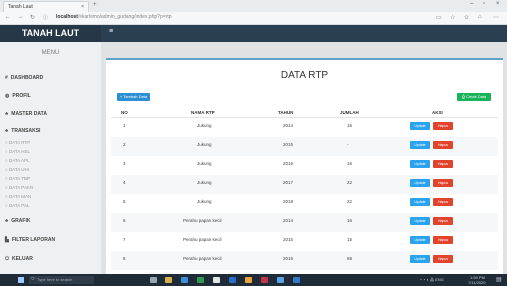 The height and width of the screenshot is (286, 507). I want to click on cell-no: 8, so click(124, 258).